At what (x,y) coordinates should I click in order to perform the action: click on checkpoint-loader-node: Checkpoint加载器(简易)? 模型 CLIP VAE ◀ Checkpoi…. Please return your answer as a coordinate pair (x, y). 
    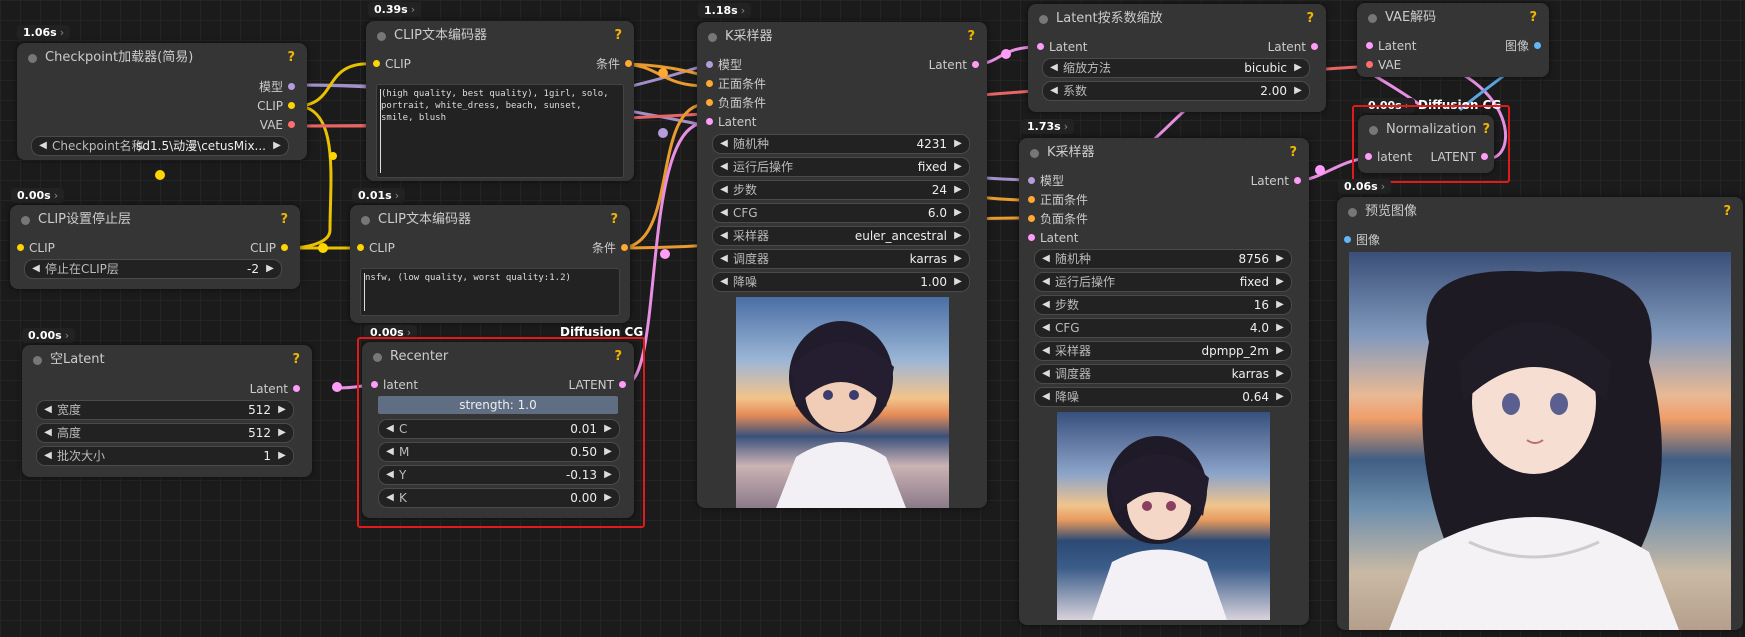
    Looking at the image, I should click on (162, 101).